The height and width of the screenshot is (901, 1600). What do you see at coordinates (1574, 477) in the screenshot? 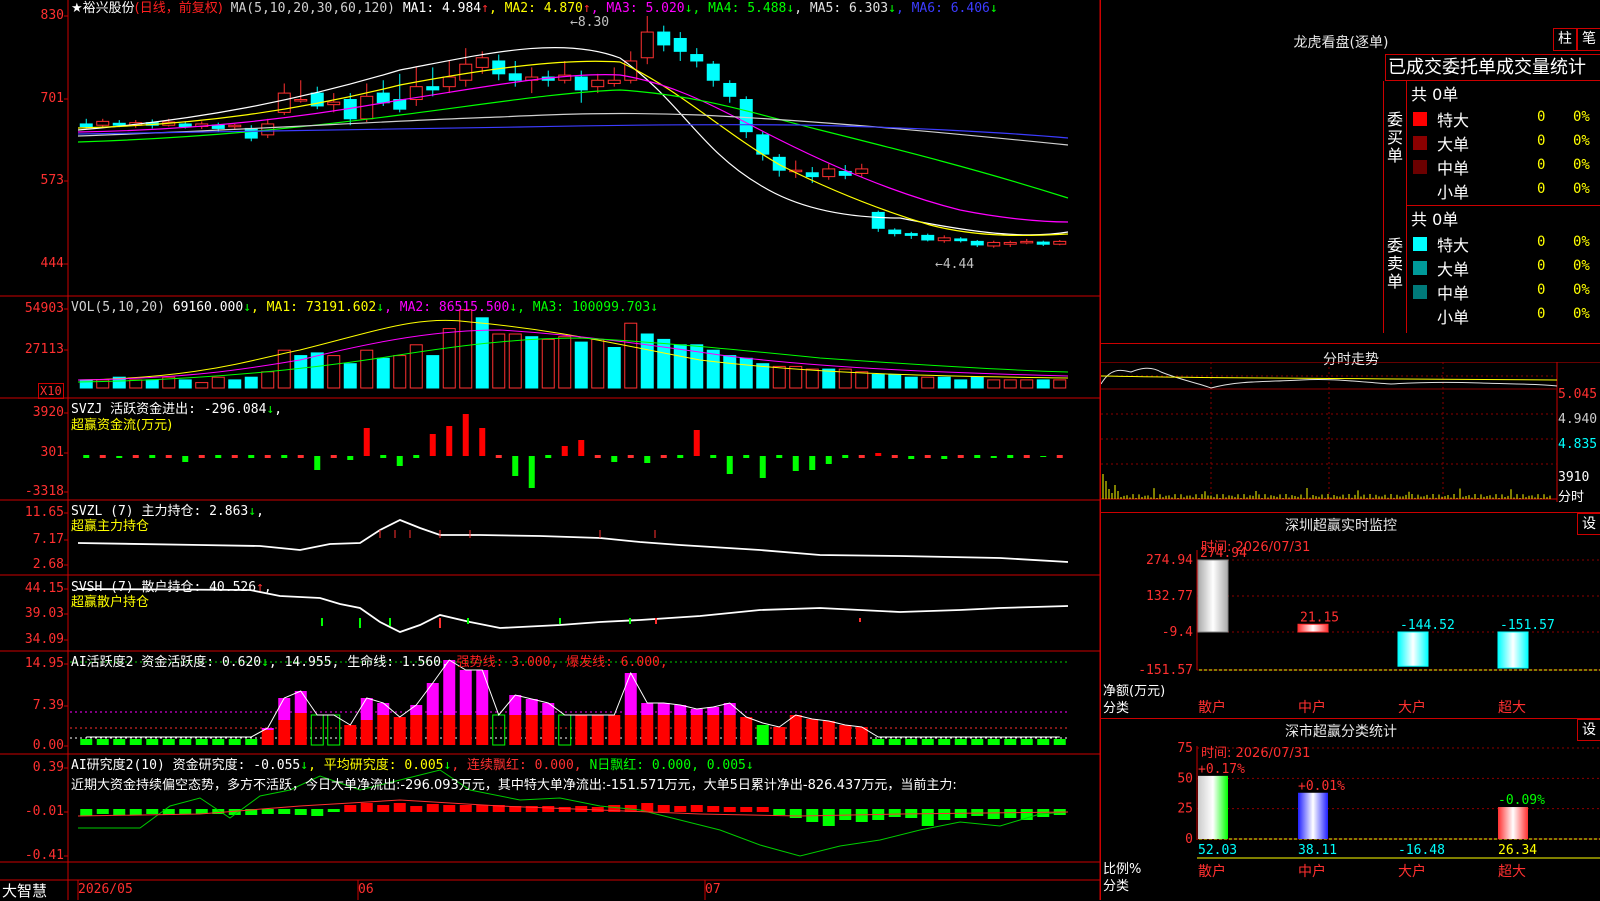
I see `intraday-volume: 3910` at bounding box center [1574, 477].